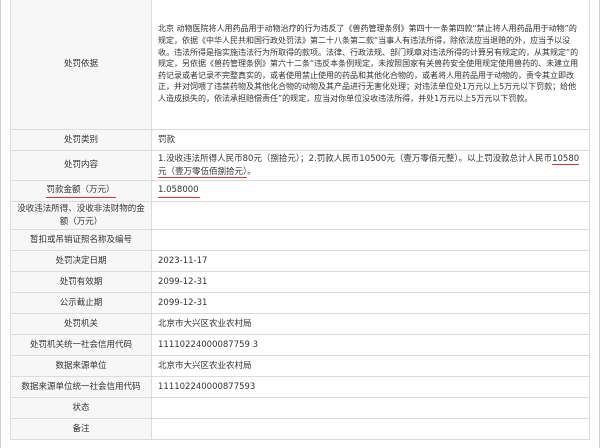  I want to click on table-row: 处罚机关 北京市大兴区农业农村局, so click(300, 324).